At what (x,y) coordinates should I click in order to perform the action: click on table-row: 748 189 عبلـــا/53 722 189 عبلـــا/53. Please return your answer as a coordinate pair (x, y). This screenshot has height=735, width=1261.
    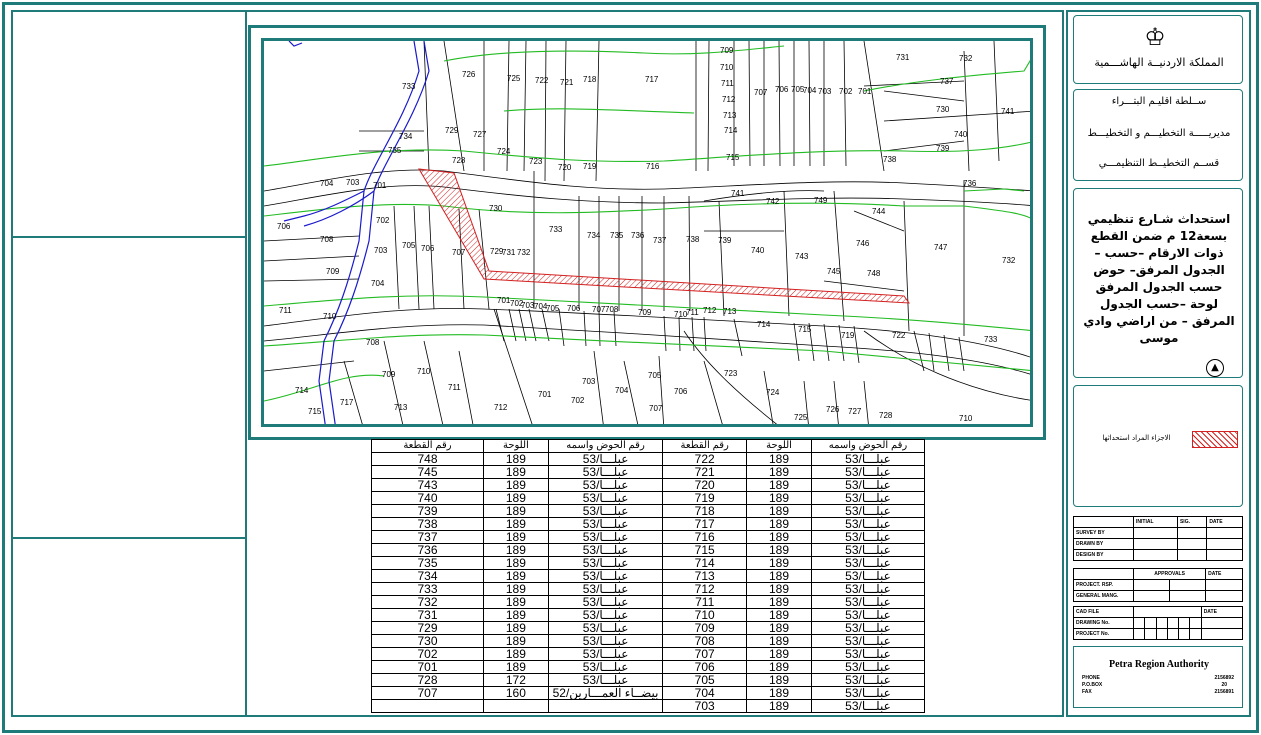
    Looking at the image, I should click on (648, 459).